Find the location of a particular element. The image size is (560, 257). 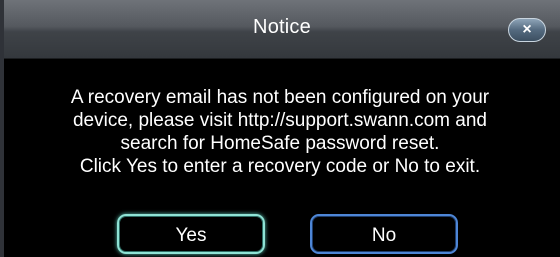

close-icon: × is located at coordinates (527, 29).